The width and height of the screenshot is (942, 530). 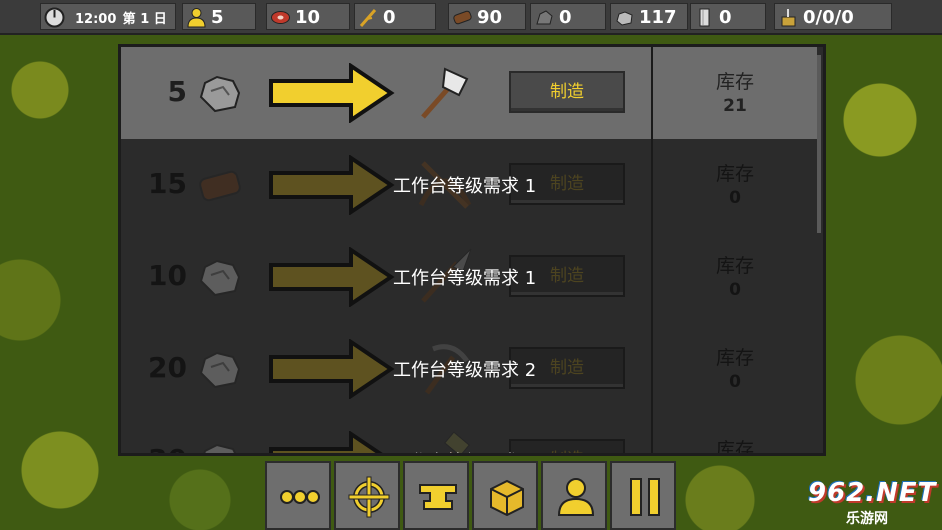 What do you see at coordinates (490, 17) in the screenshot?
I see `wood-value: 90` at bounding box center [490, 17].